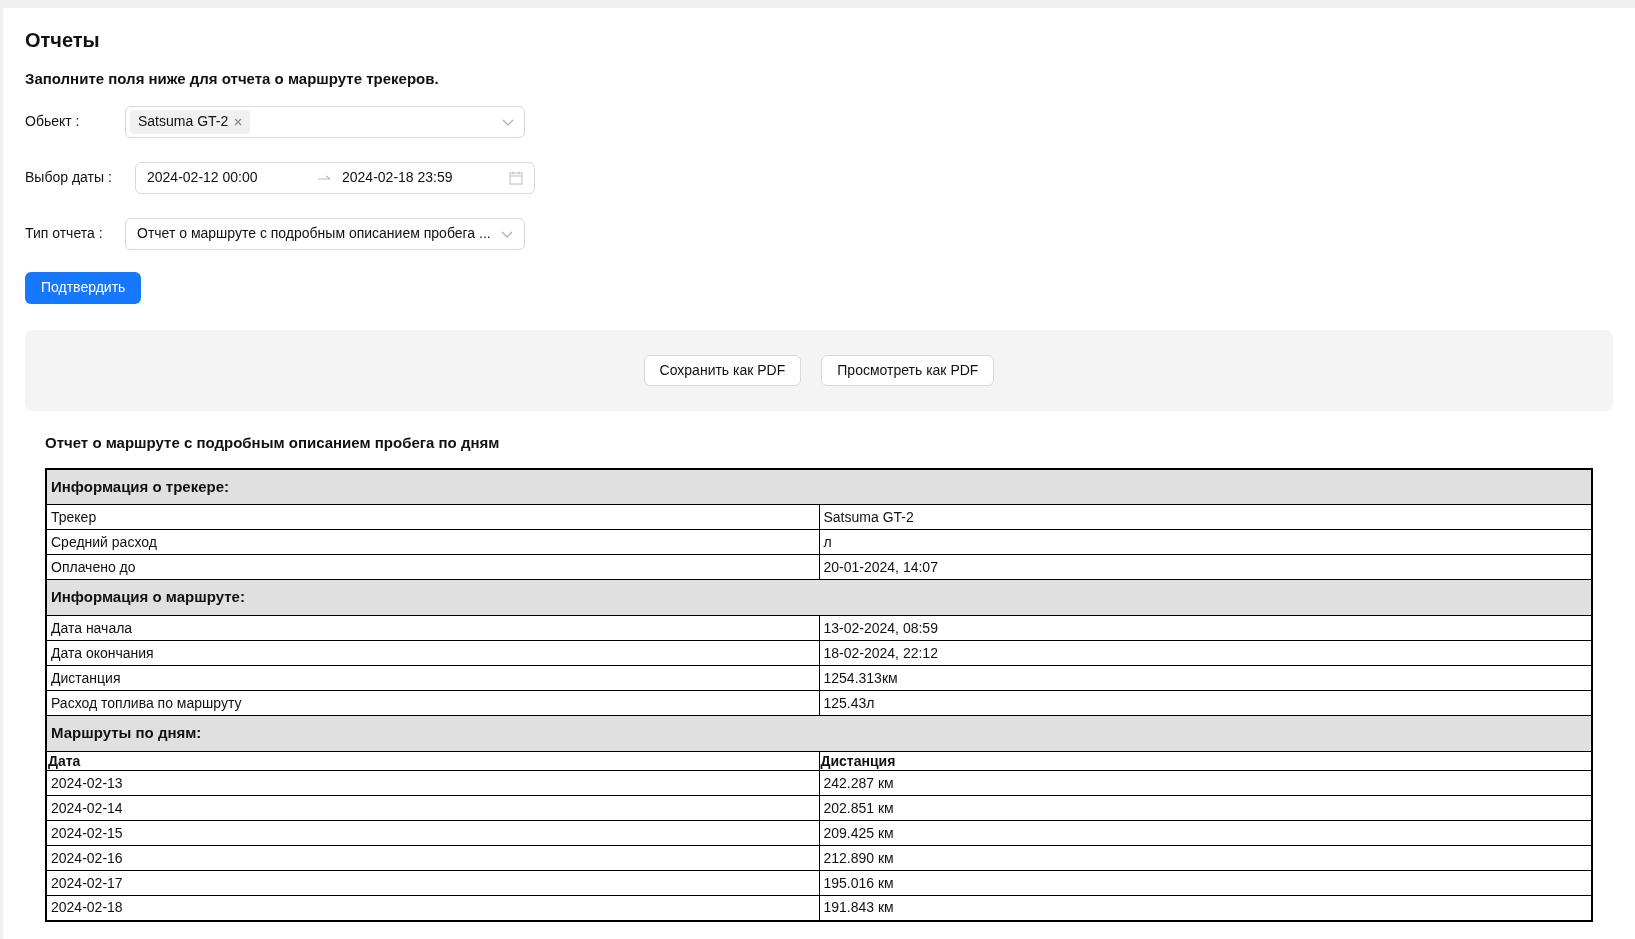 The height and width of the screenshot is (939, 1635). I want to click on start-date-value: 2024-02-12 00:00, so click(203, 177).